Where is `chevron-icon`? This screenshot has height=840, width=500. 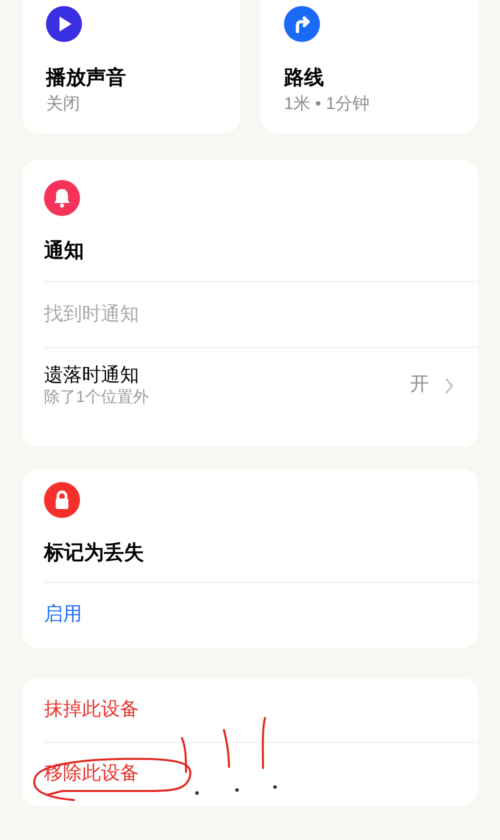 chevron-icon is located at coordinates (449, 386).